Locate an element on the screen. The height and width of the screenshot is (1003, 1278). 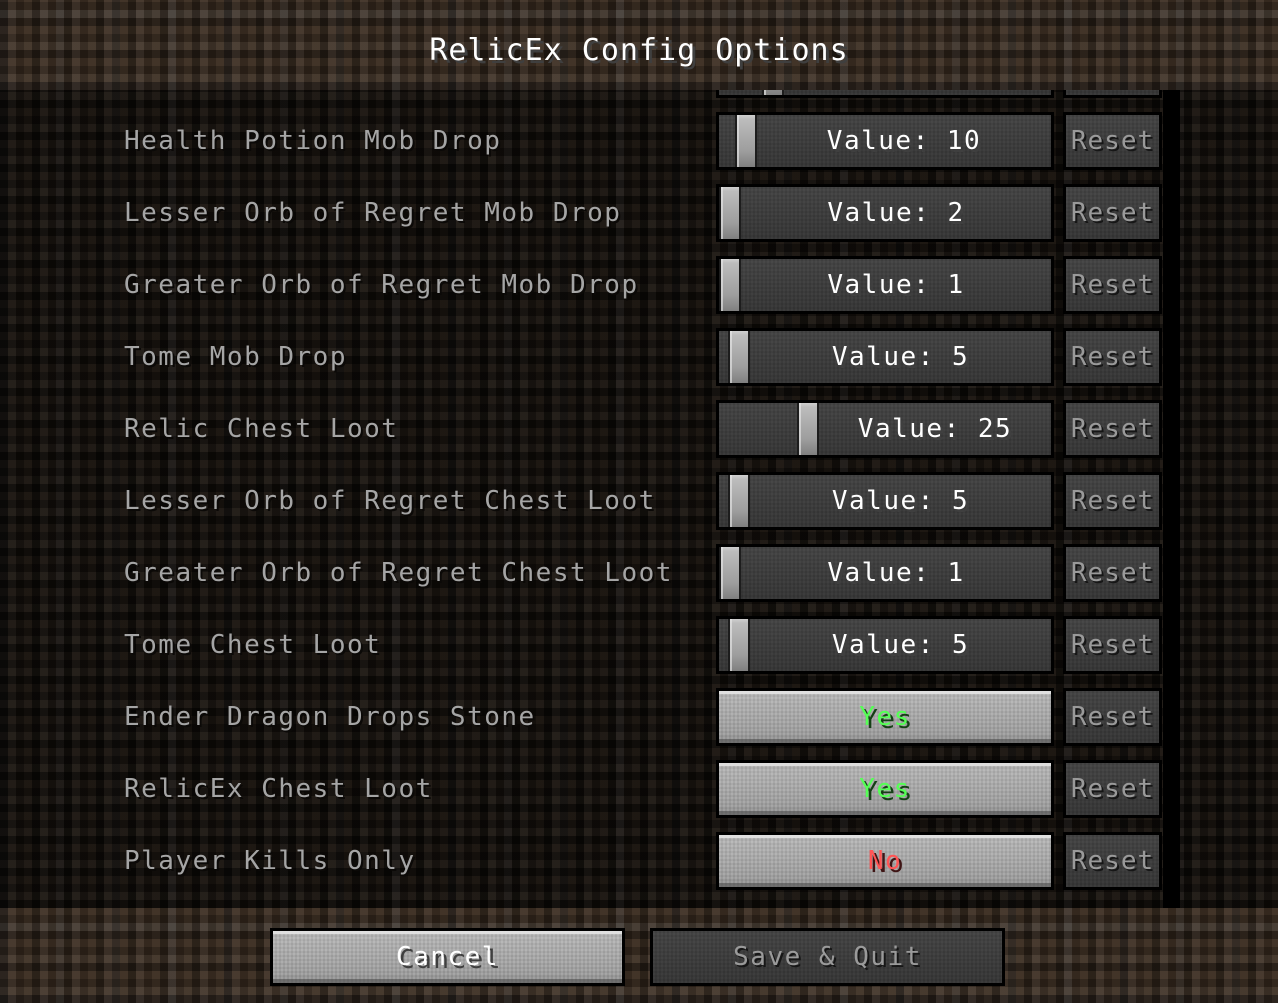
value-slider: Value: 2 is located at coordinates (885, 213).